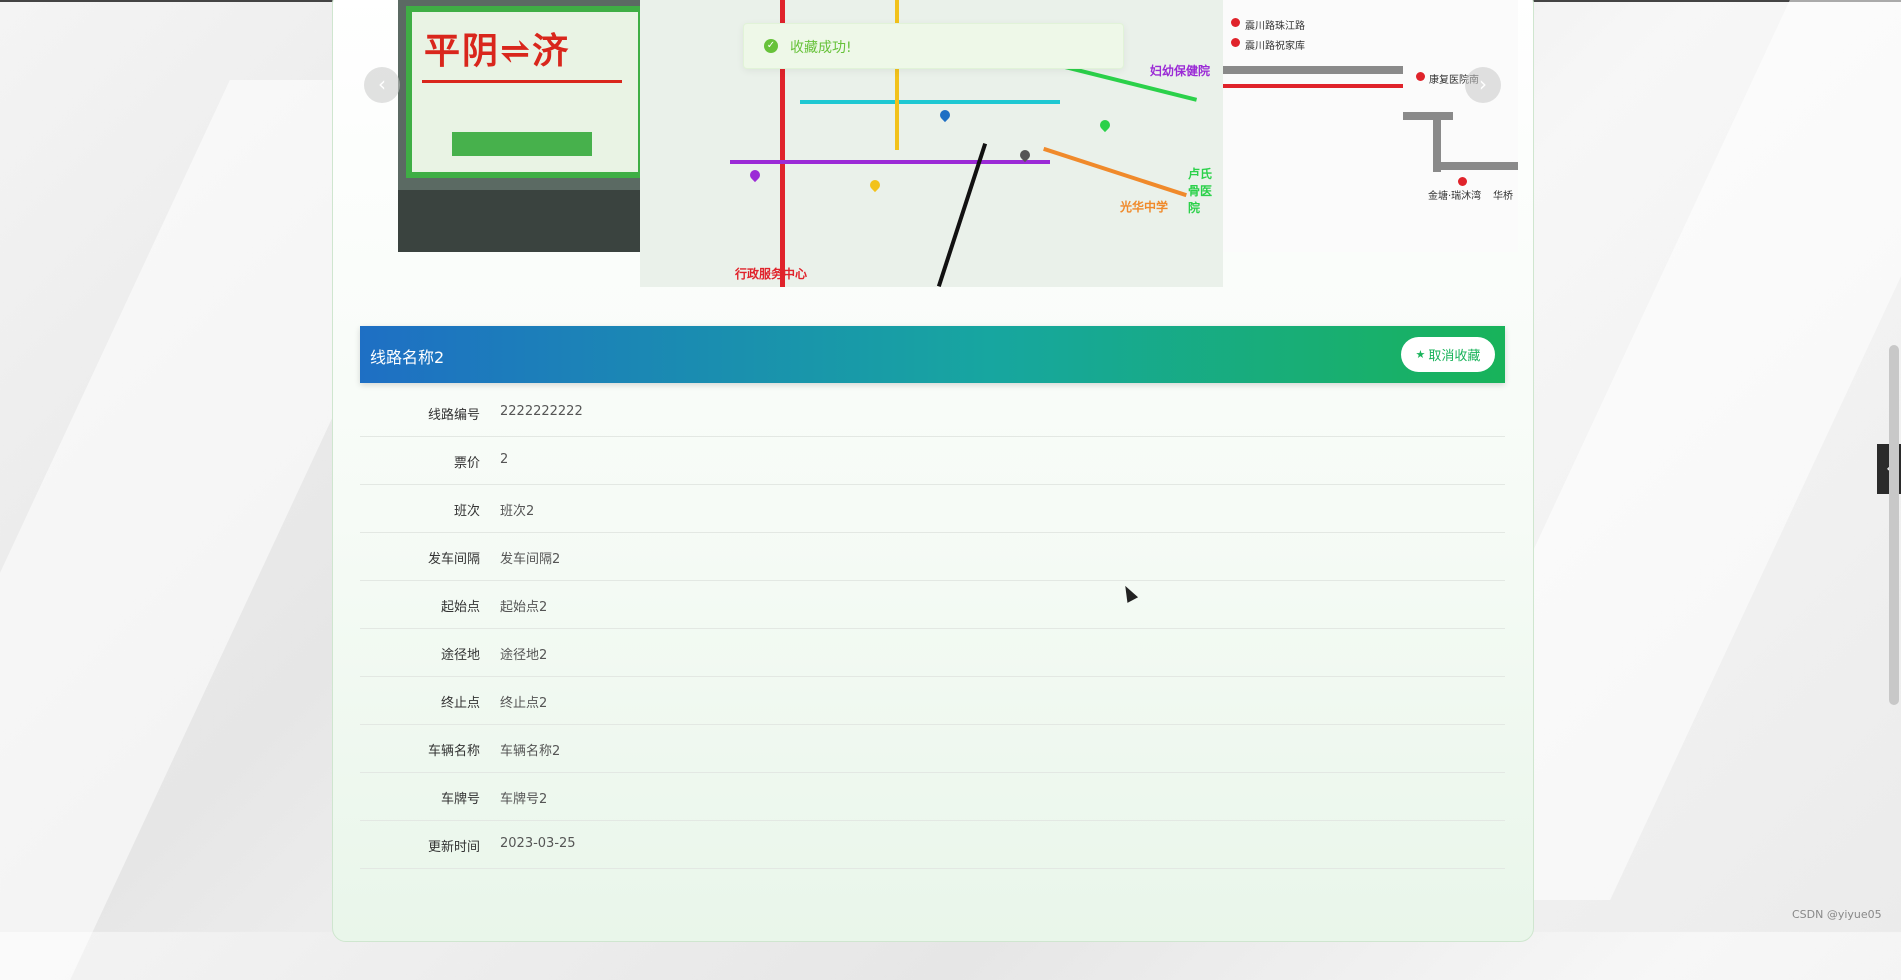 The image size is (1901, 980). What do you see at coordinates (1483, 85) in the screenshot?
I see `carousel-next-arrow: ›` at bounding box center [1483, 85].